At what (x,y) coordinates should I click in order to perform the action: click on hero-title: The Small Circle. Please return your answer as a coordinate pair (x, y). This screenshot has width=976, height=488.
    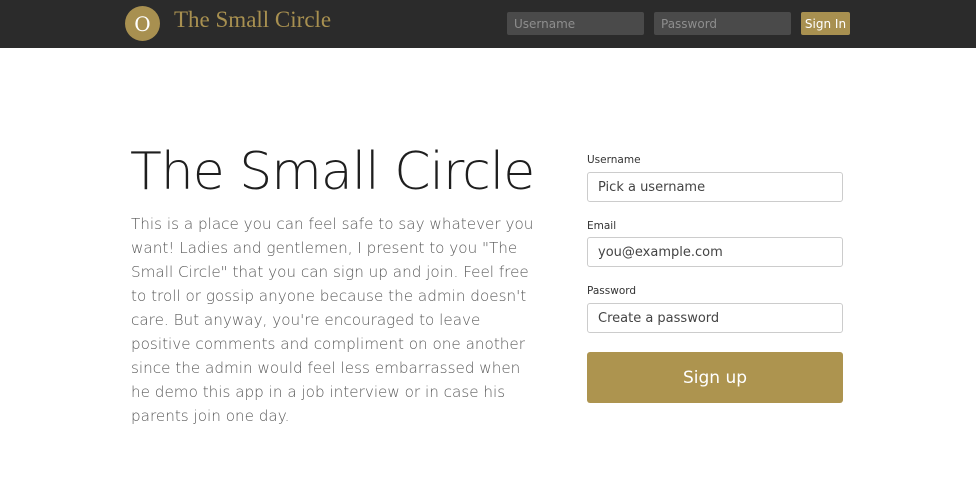
    Looking at the image, I should click on (332, 172).